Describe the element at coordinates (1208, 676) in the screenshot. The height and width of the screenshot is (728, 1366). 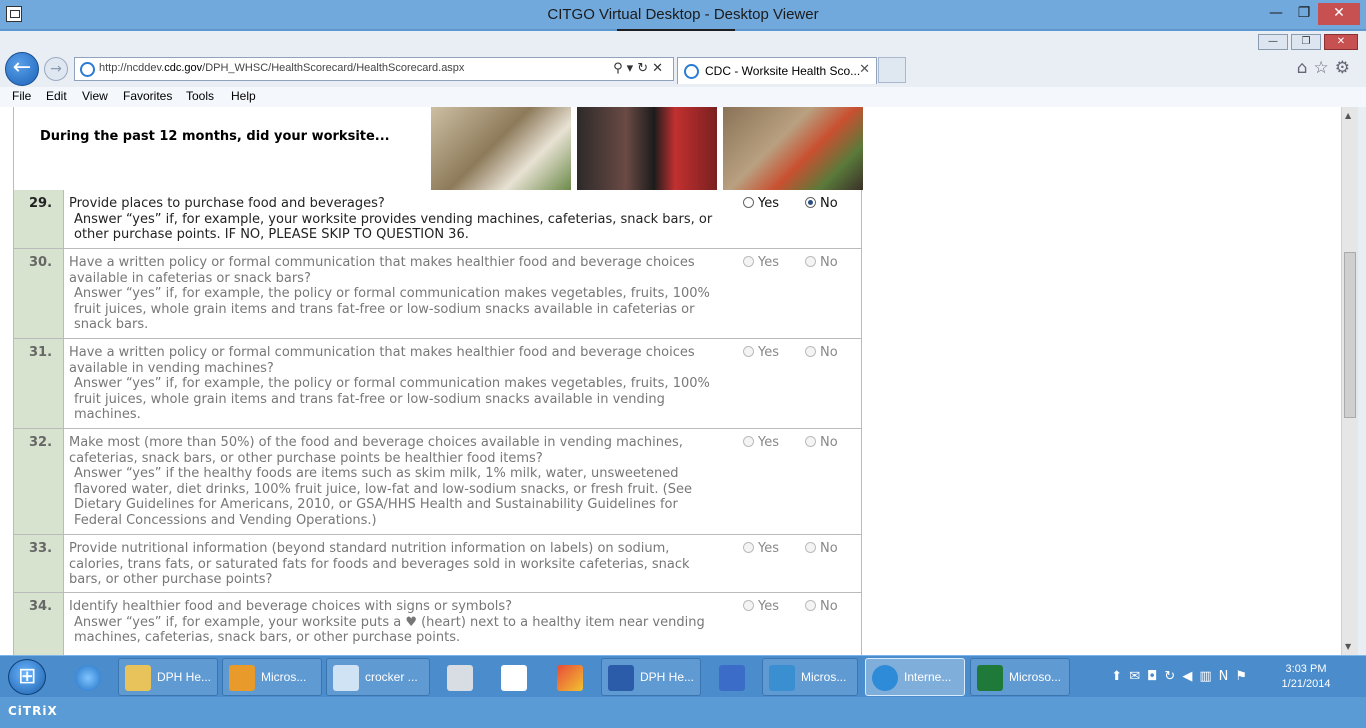
I see `network-icon: ▥` at that location.